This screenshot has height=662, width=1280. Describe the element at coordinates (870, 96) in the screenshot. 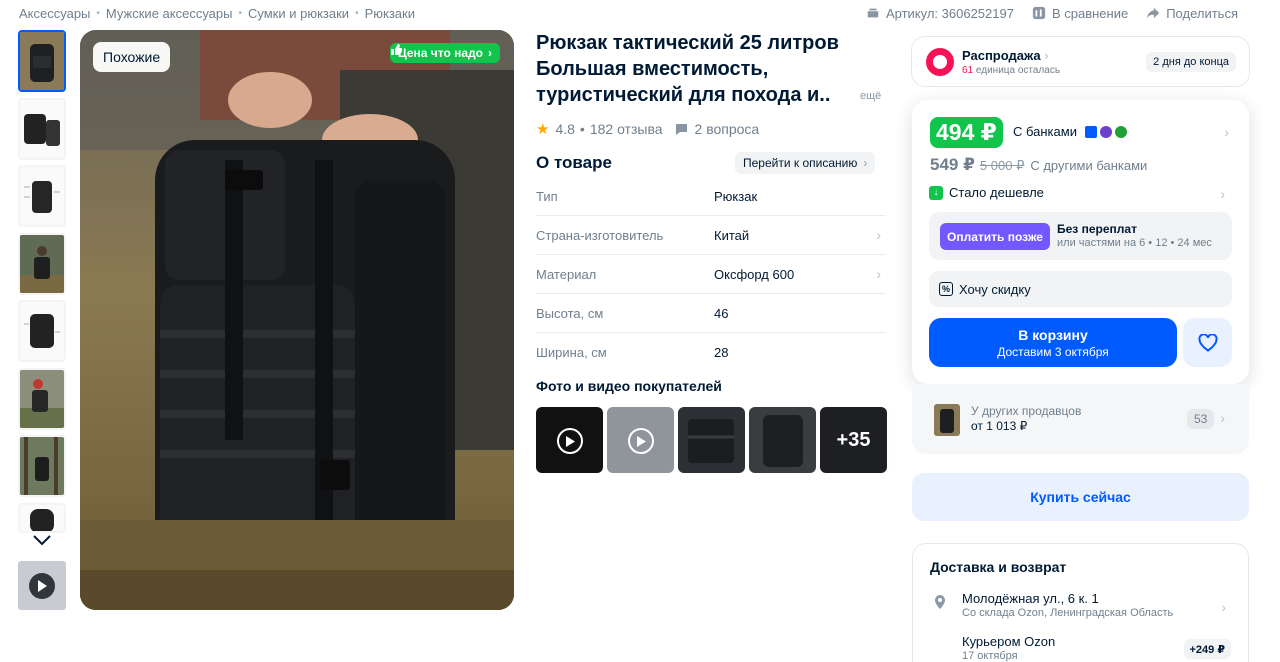

I see `title-more-link: ещё` at that location.